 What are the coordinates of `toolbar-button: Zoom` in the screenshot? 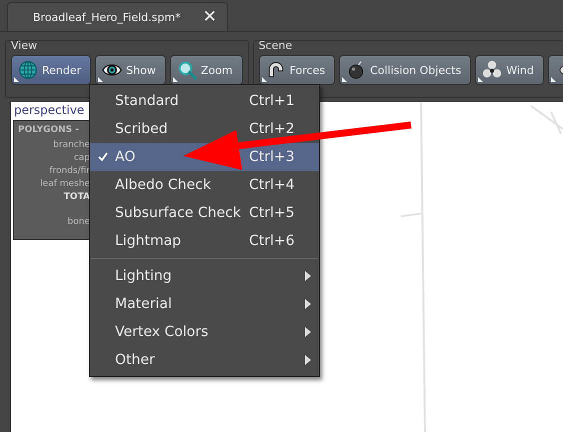 It's located at (206, 70).